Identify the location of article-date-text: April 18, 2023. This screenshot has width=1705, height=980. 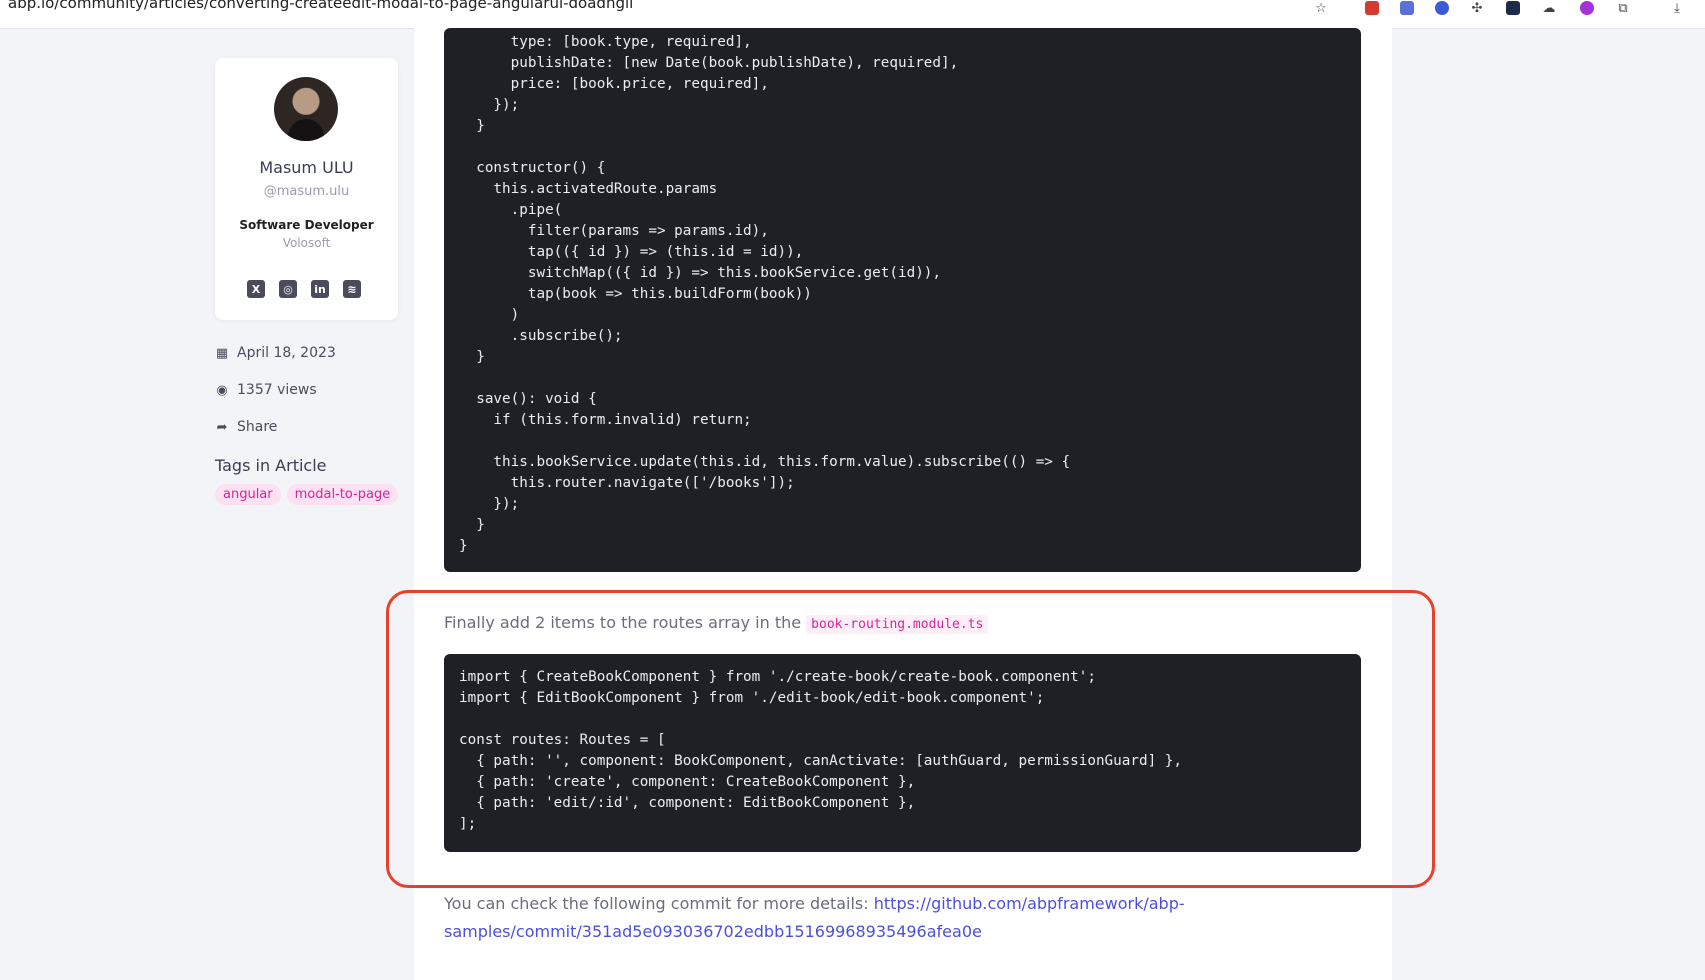
(286, 353).